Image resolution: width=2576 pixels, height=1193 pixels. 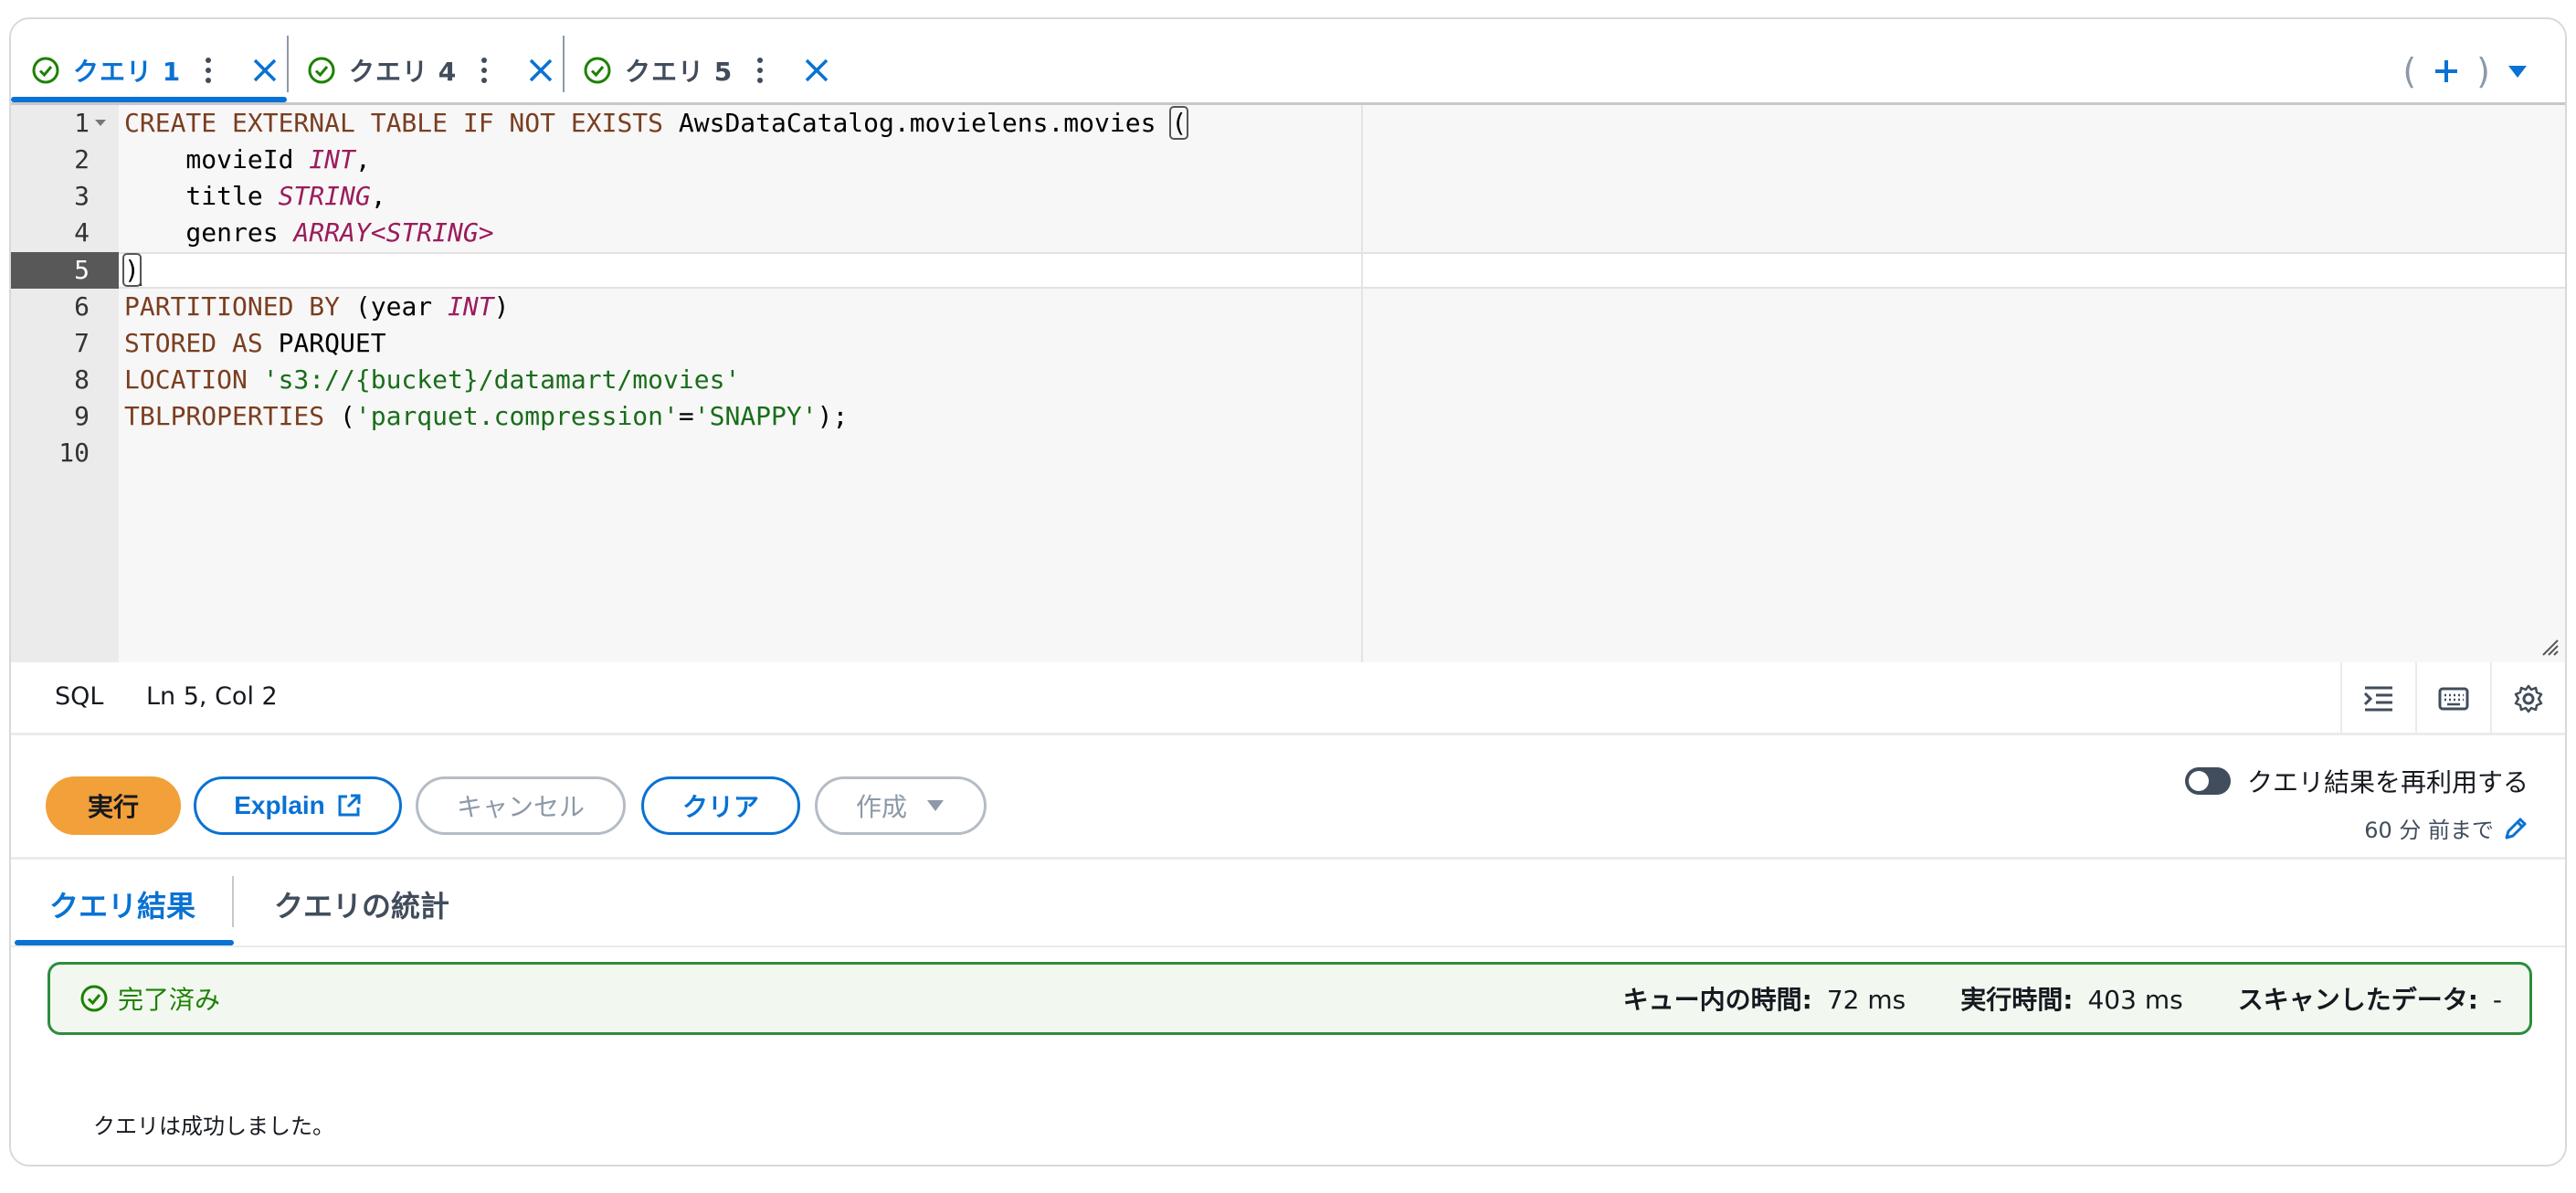 What do you see at coordinates (393, 232) in the screenshot?
I see `column-type: ARRAY<STRING>` at bounding box center [393, 232].